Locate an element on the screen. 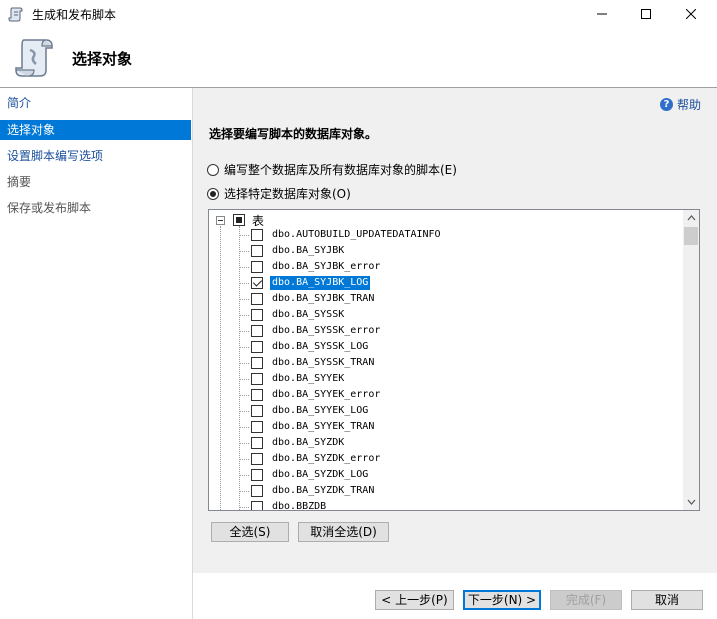 This screenshot has width=717, height=619. table-row: dbo.BA_SYSSK is located at coordinates (446, 315).